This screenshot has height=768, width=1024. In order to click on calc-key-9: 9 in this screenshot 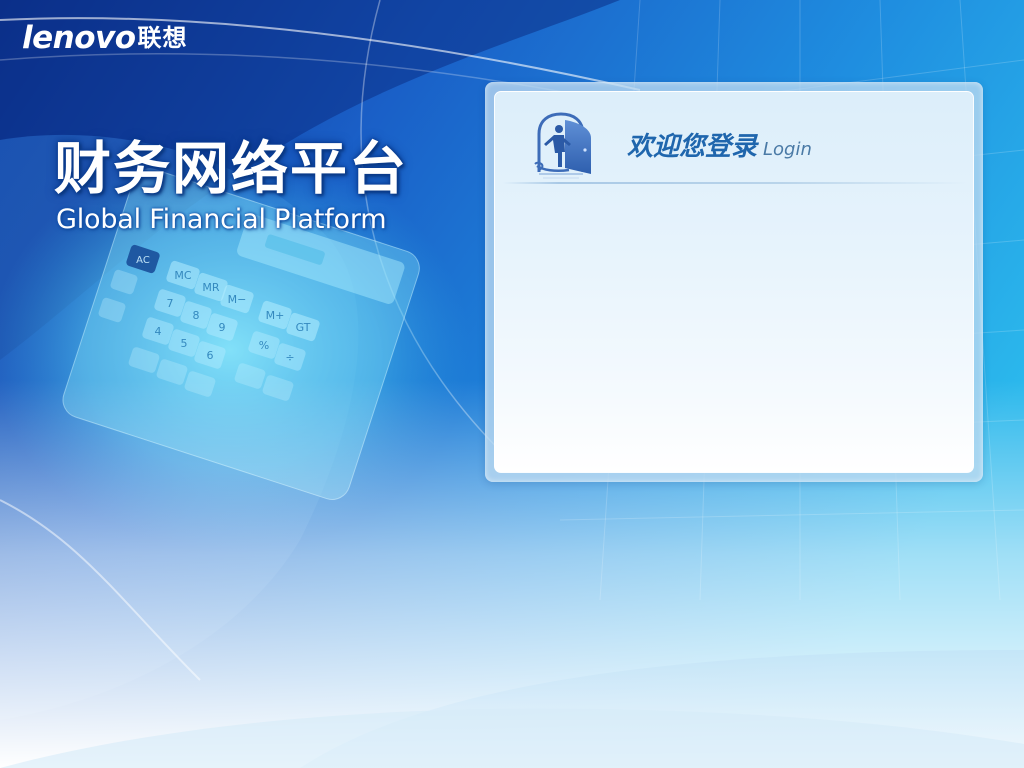, I will do `click(222, 327)`.